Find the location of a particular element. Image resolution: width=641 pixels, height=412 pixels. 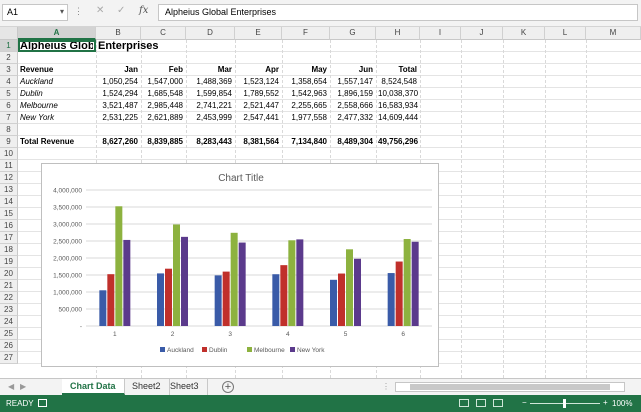

column-header: F is located at coordinates (306, 33).